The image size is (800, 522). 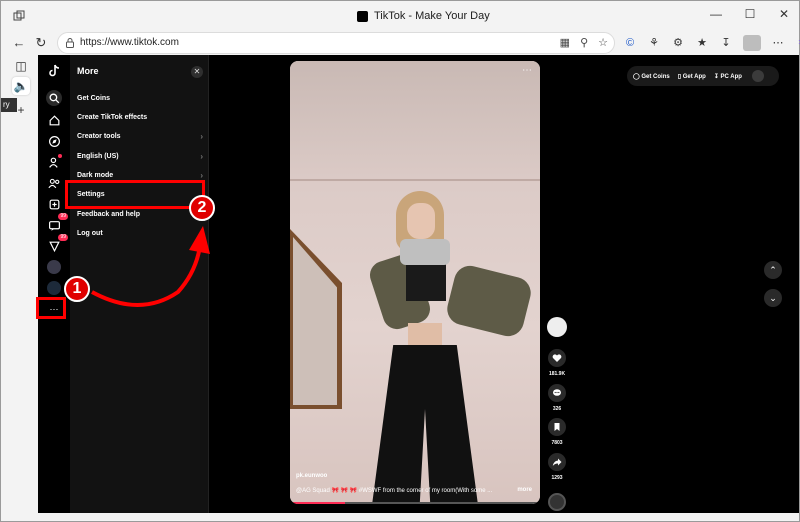 What do you see at coordinates (654, 43) in the screenshot?
I see `extension-puzzle-icon: ⚘` at bounding box center [654, 43].